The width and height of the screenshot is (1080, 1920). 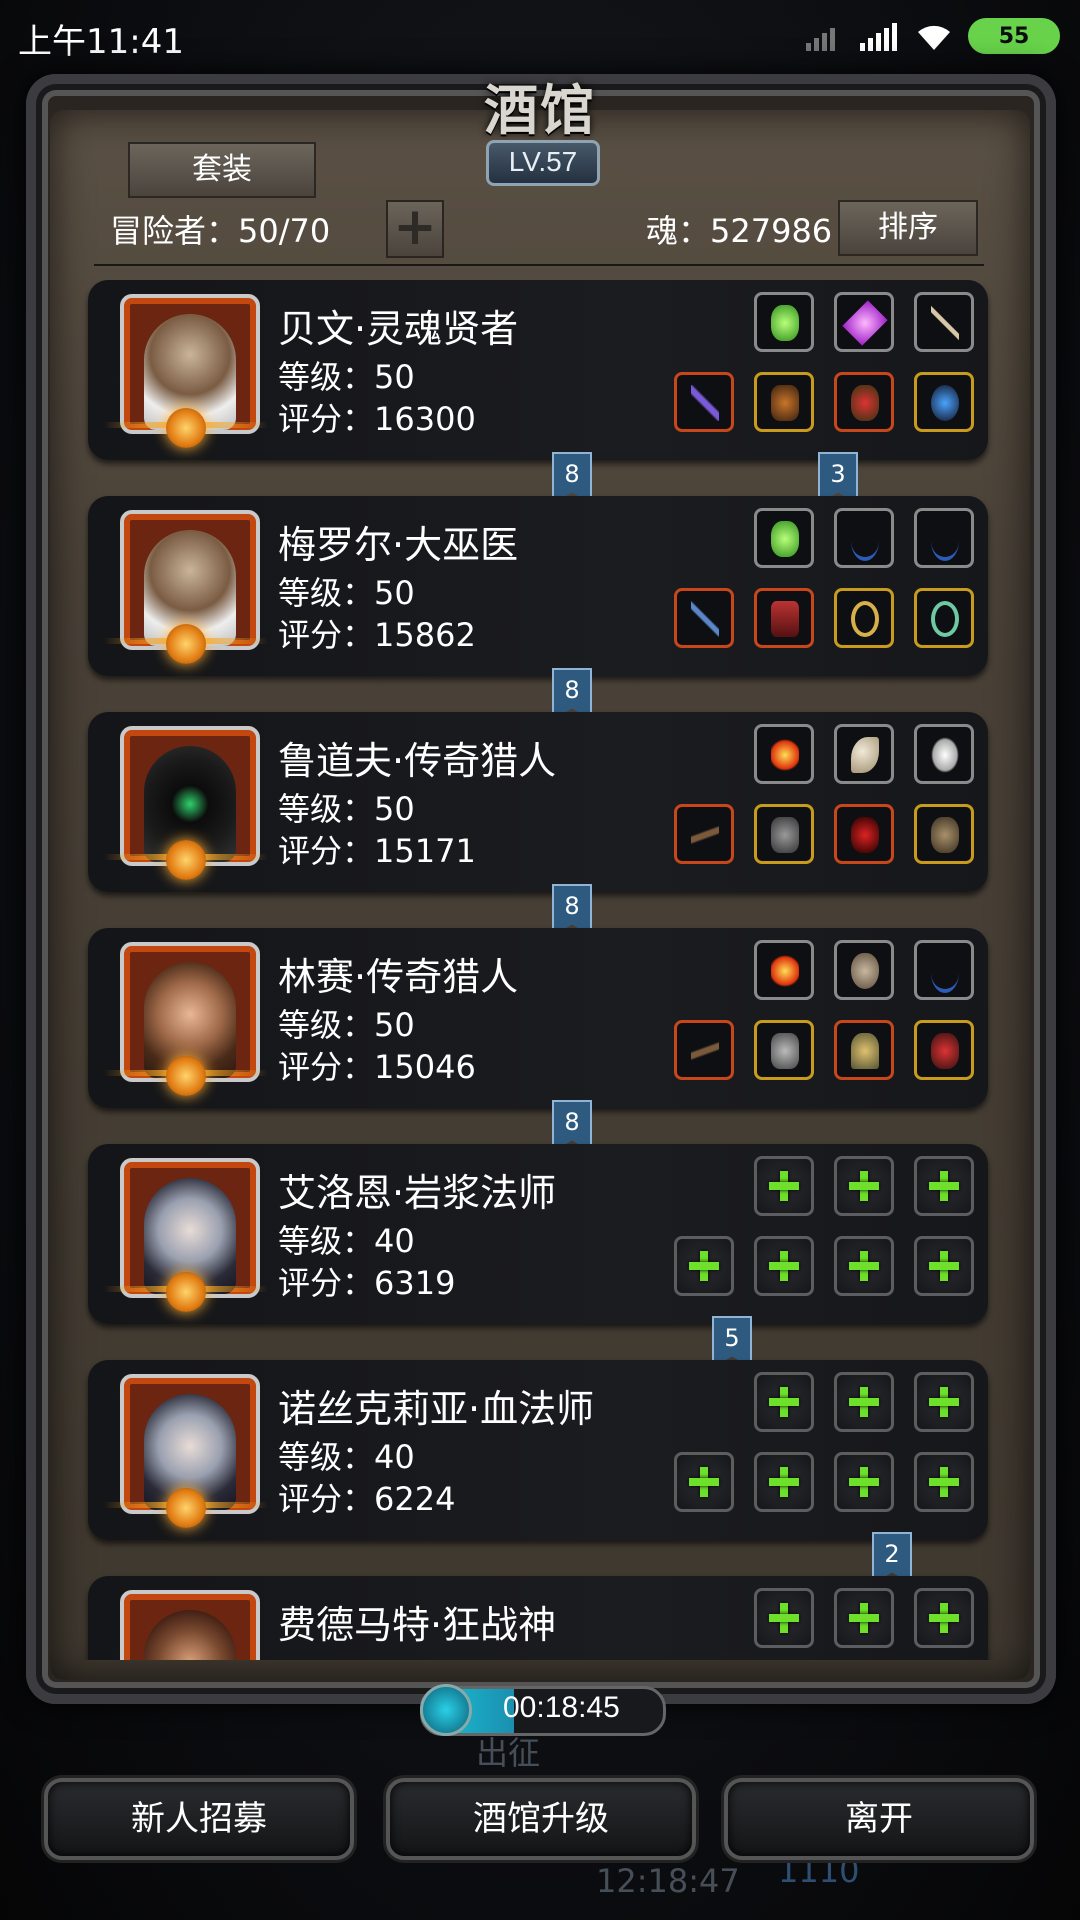 I want to click on hero-name: 林赛·传奇猎人, so click(x=398, y=977).